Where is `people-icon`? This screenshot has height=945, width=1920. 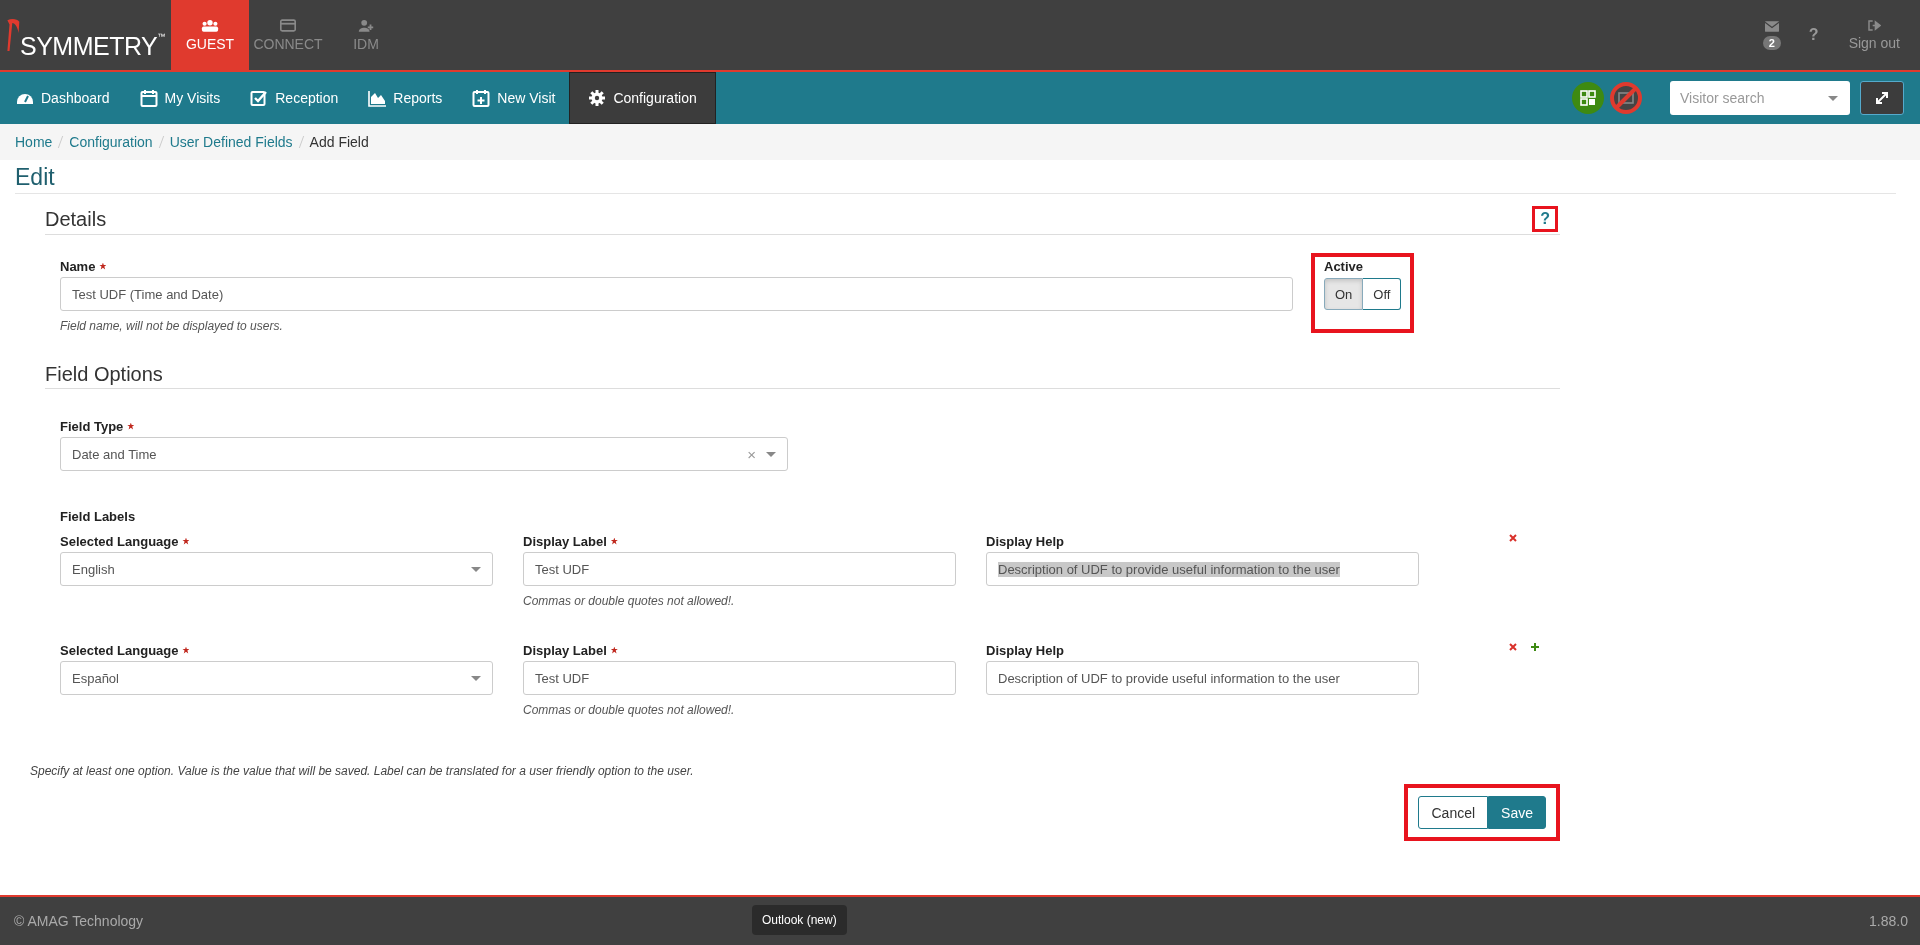
people-icon is located at coordinates (210, 25).